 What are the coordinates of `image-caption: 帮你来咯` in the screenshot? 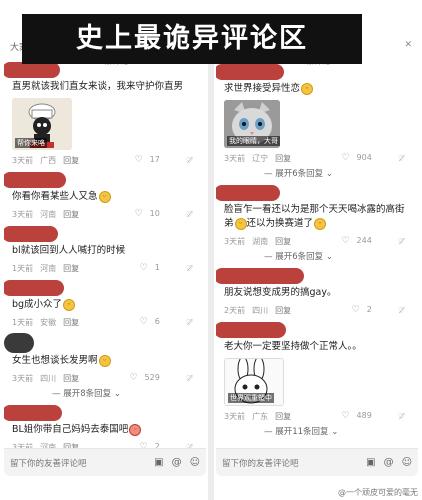 It's located at (31, 143).